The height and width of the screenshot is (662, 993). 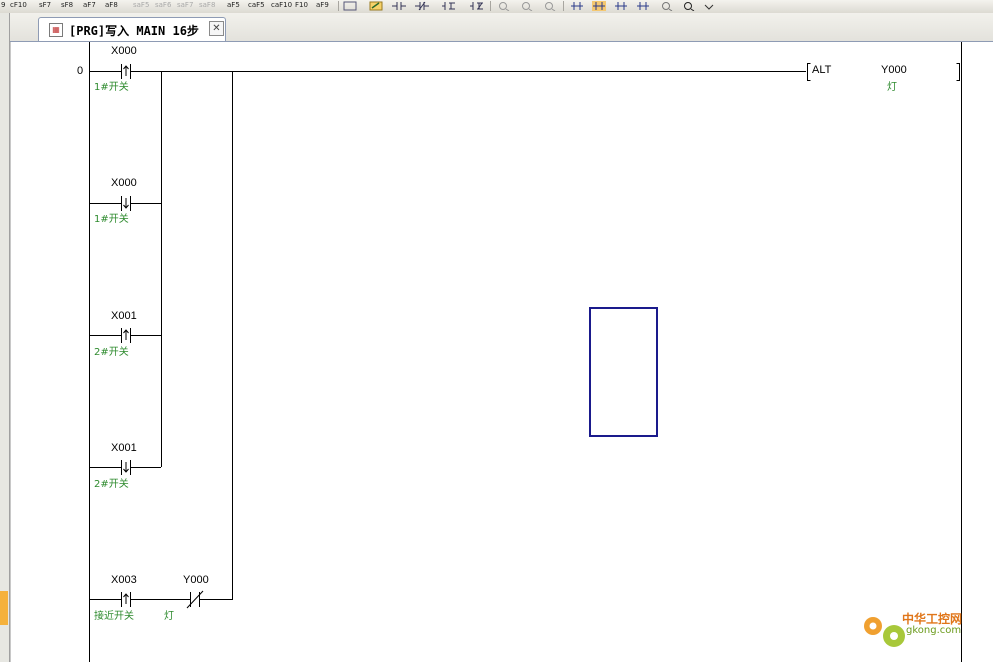 What do you see at coordinates (621, 6) in the screenshot?
I see `ladder-read-icon` at bounding box center [621, 6].